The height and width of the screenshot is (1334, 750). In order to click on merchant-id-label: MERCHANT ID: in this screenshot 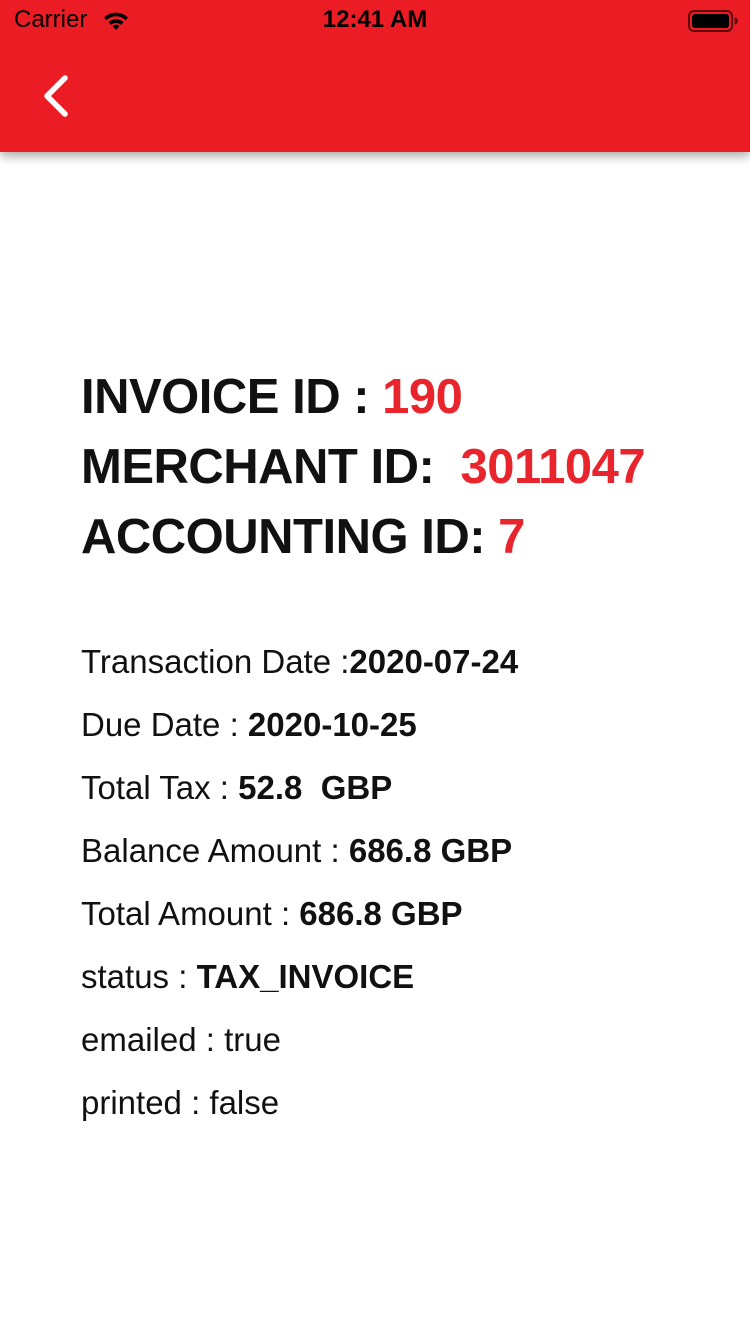, I will do `click(271, 467)`.